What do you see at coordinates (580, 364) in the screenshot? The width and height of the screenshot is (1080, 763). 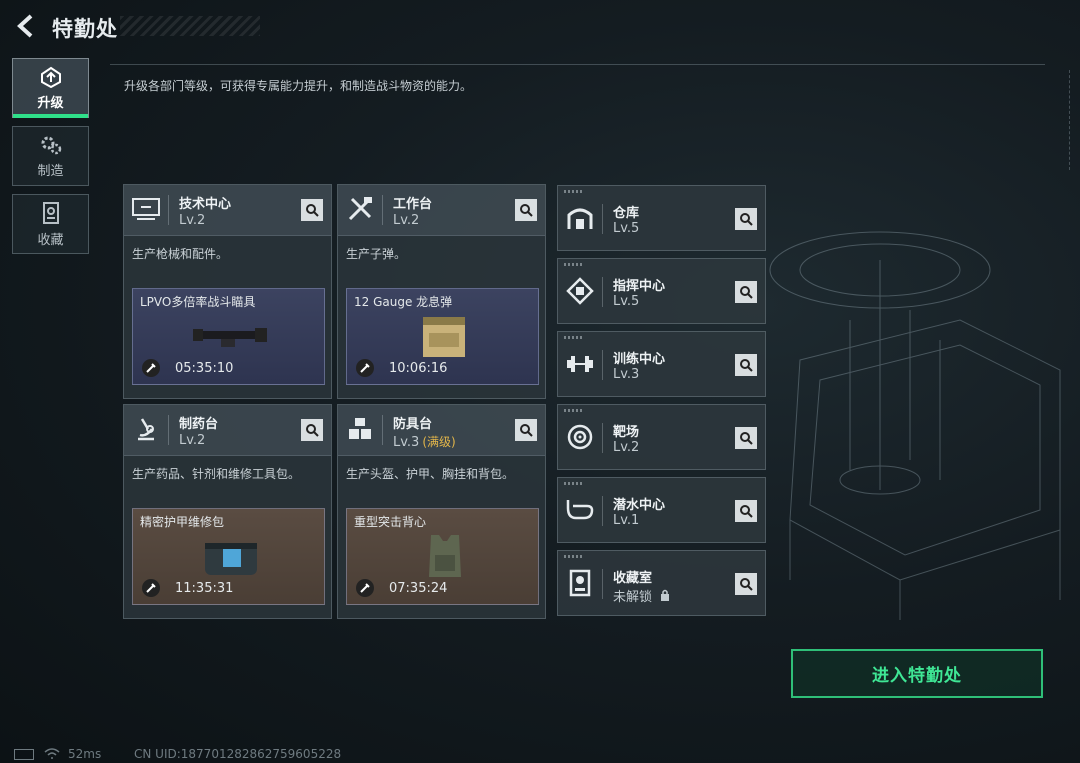 I see `dumbbell-icon` at bounding box center [580, 364].